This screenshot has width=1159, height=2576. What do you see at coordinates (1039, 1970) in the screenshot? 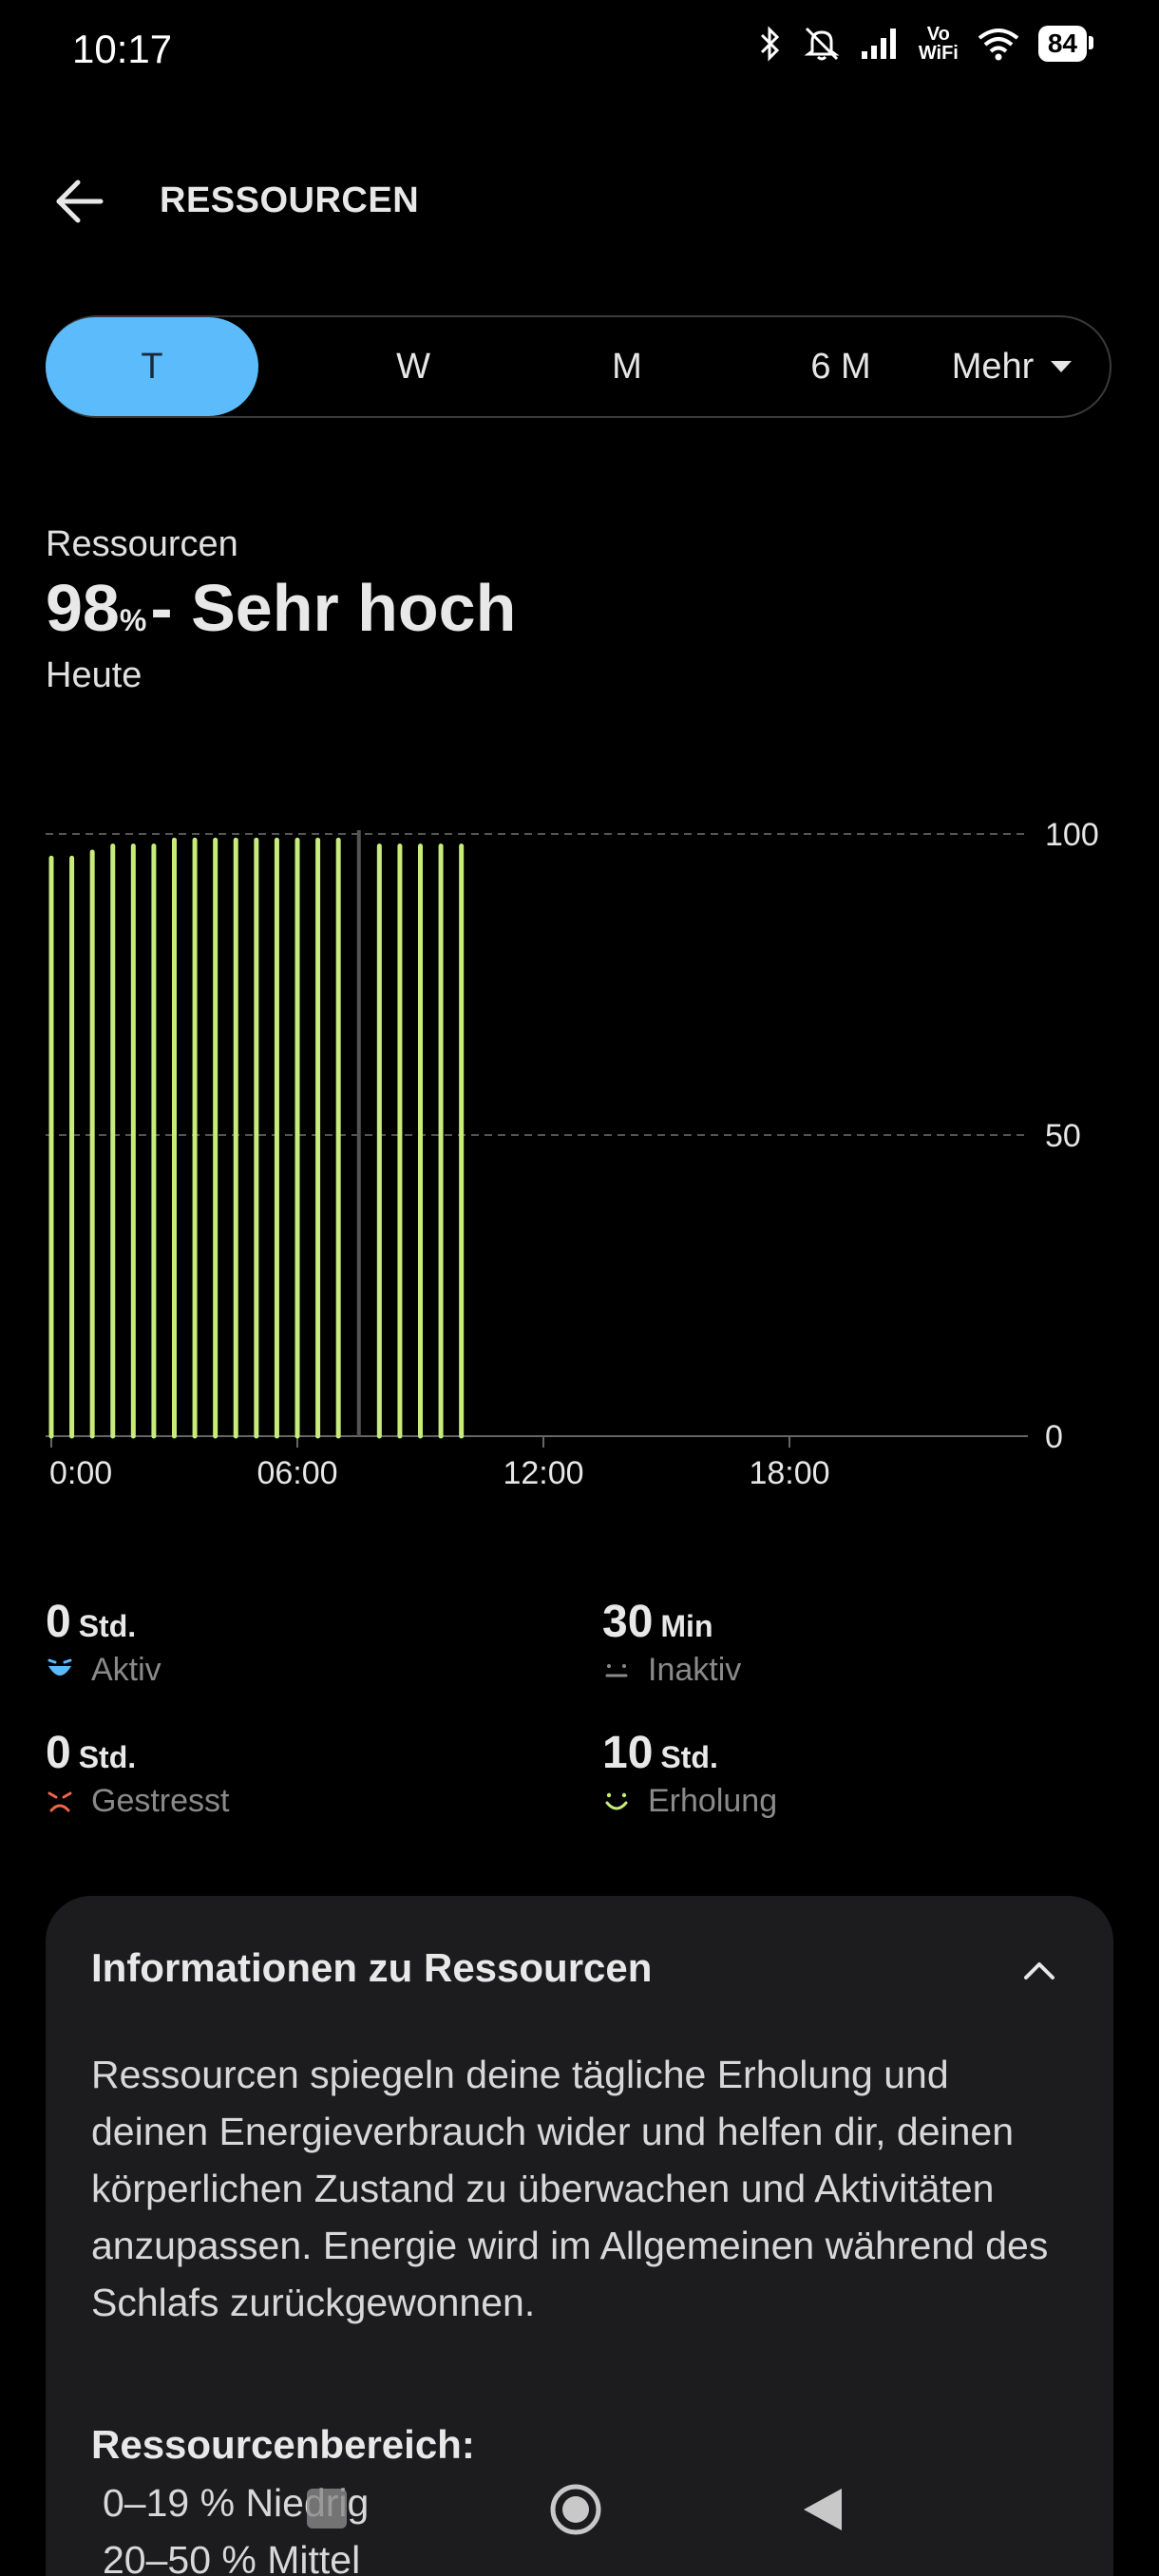
I see `chevron-up-icon` at bounding box center [1039, 1970].